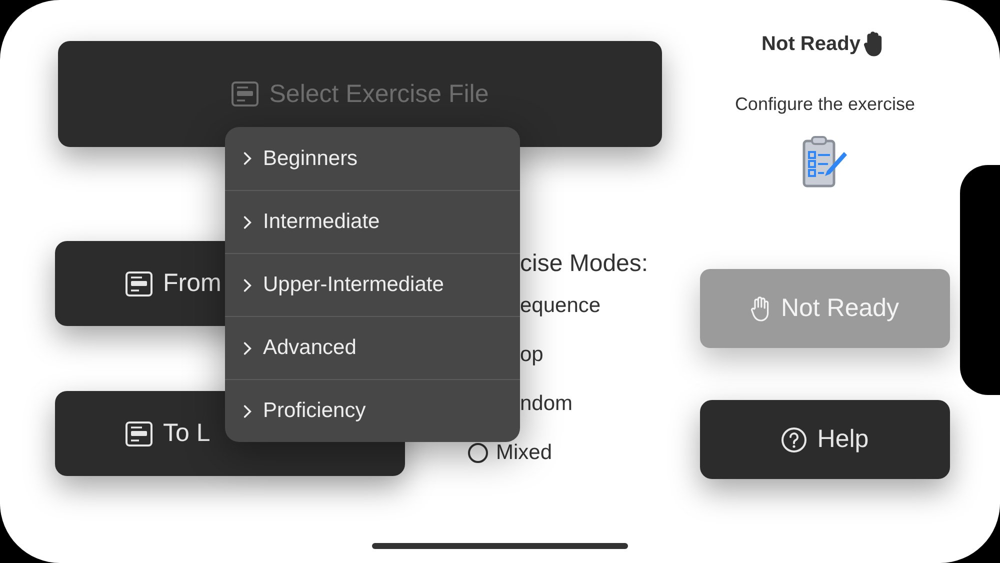 This screenshot has width=1000, height=563. I want to click on status-title: Not Ready, so click(811, 44).